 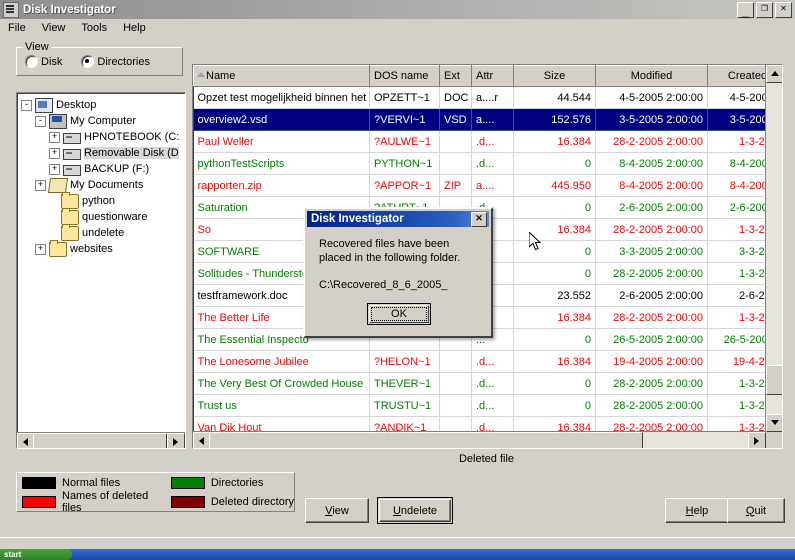 I want to click on view-button: View, so click(x=337, y=510).